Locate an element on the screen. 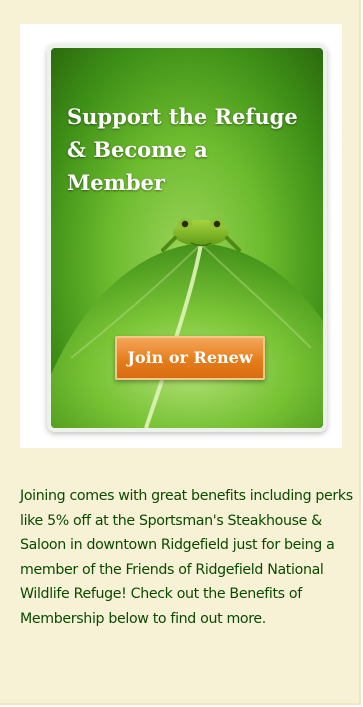  join-or-renew-button: Join or Renew is located at coordinates (190, 358).